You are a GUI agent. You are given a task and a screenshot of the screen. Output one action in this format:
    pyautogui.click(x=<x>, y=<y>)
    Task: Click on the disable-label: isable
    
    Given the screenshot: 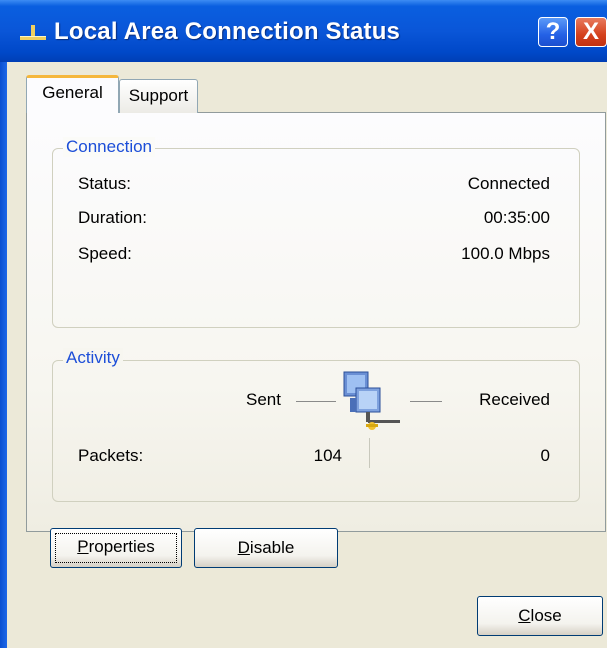 What is the action you would take?
    pyautogui.click(x=272, y=547)
    